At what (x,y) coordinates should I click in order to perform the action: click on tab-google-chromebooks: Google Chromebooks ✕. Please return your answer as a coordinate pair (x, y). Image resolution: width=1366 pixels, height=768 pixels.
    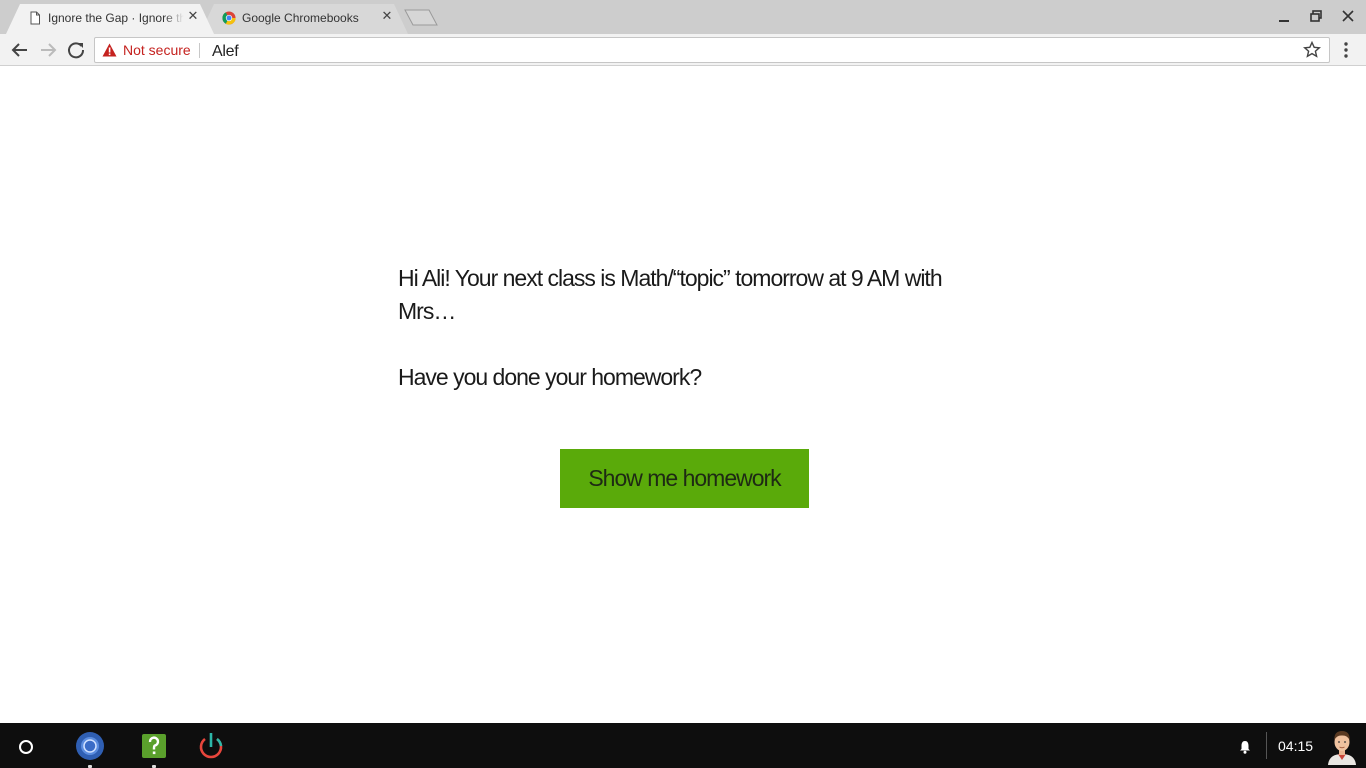
    Looking at the image, I should click on (304, 19).